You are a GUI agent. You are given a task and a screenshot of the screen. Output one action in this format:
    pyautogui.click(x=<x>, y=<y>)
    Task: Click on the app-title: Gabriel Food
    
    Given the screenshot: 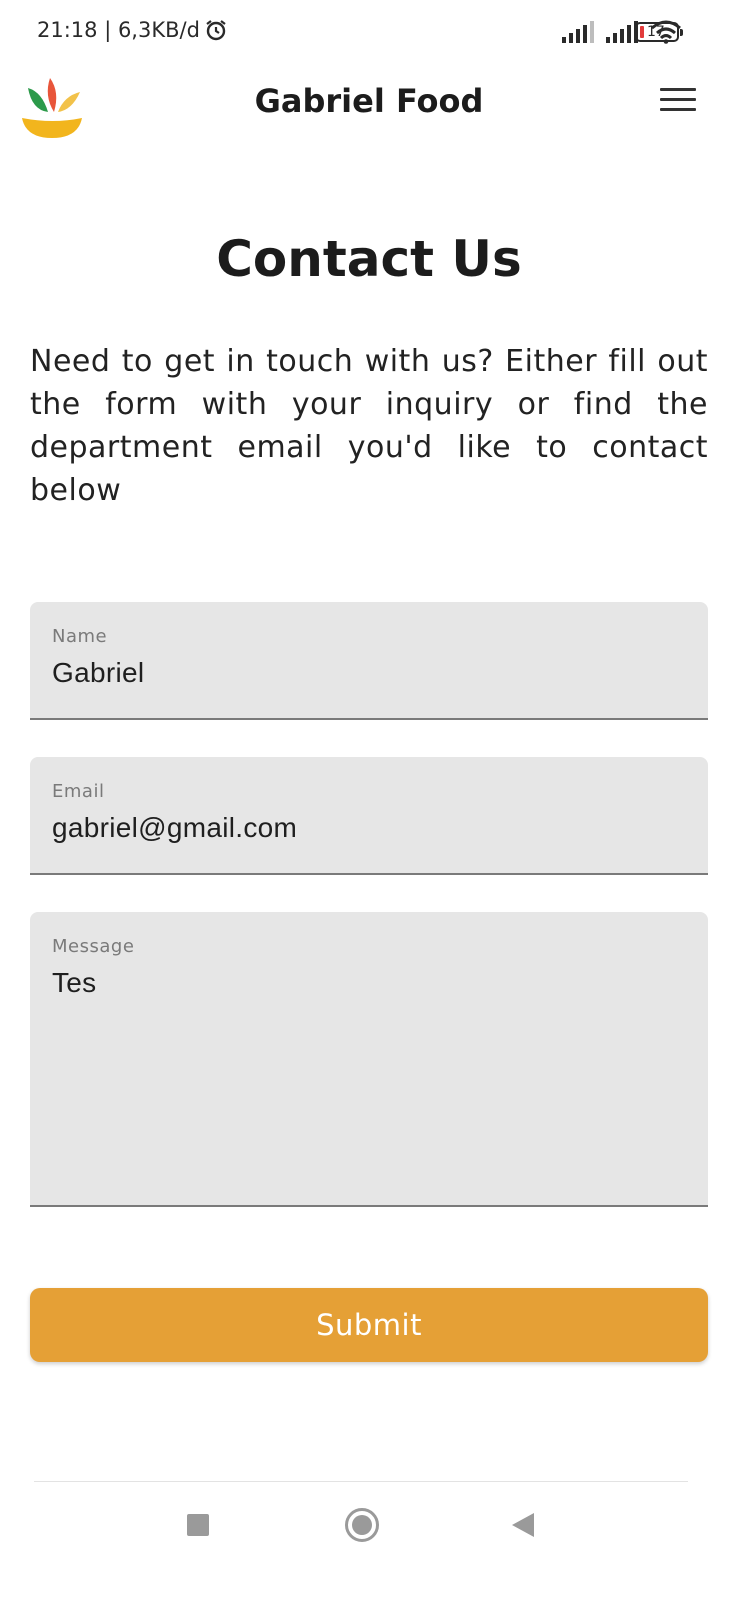 What is the action you would take?
    pyautogui.click(x=369, y=101)
    